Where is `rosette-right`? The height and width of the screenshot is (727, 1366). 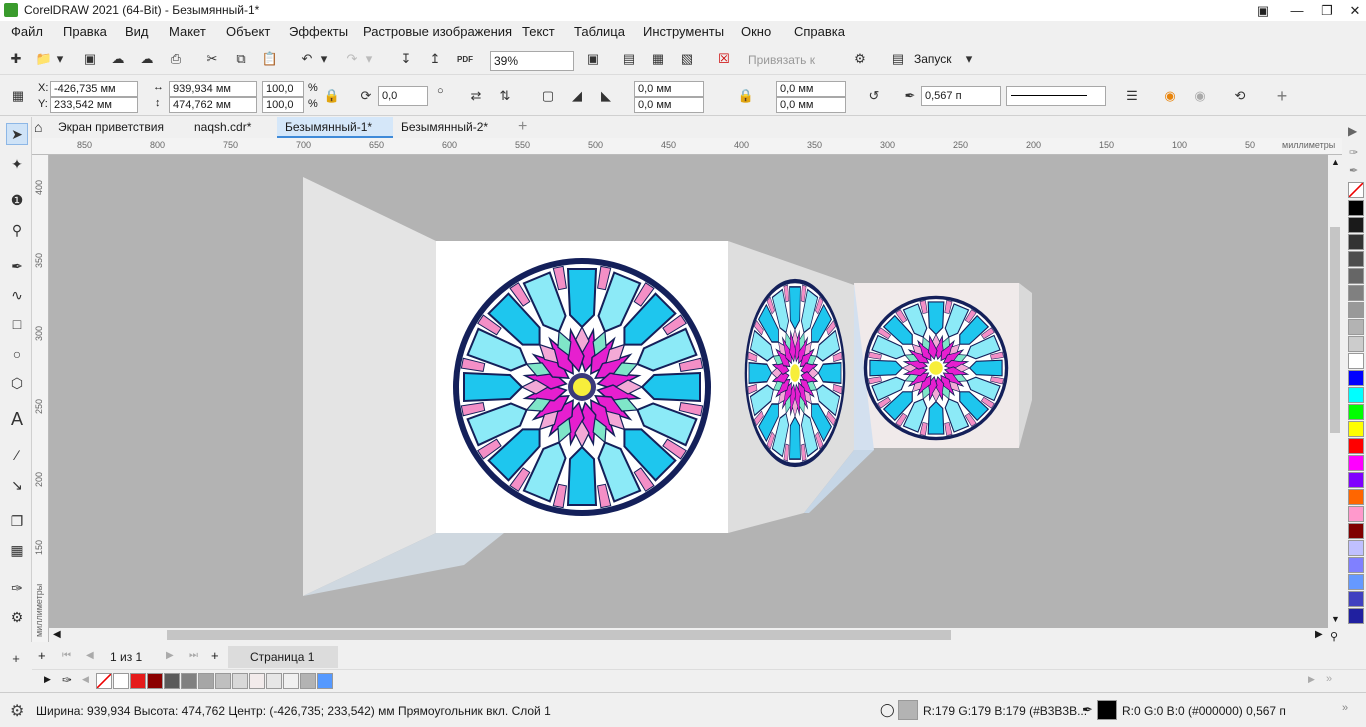
rosette-right is located at coordinates (936, 368).